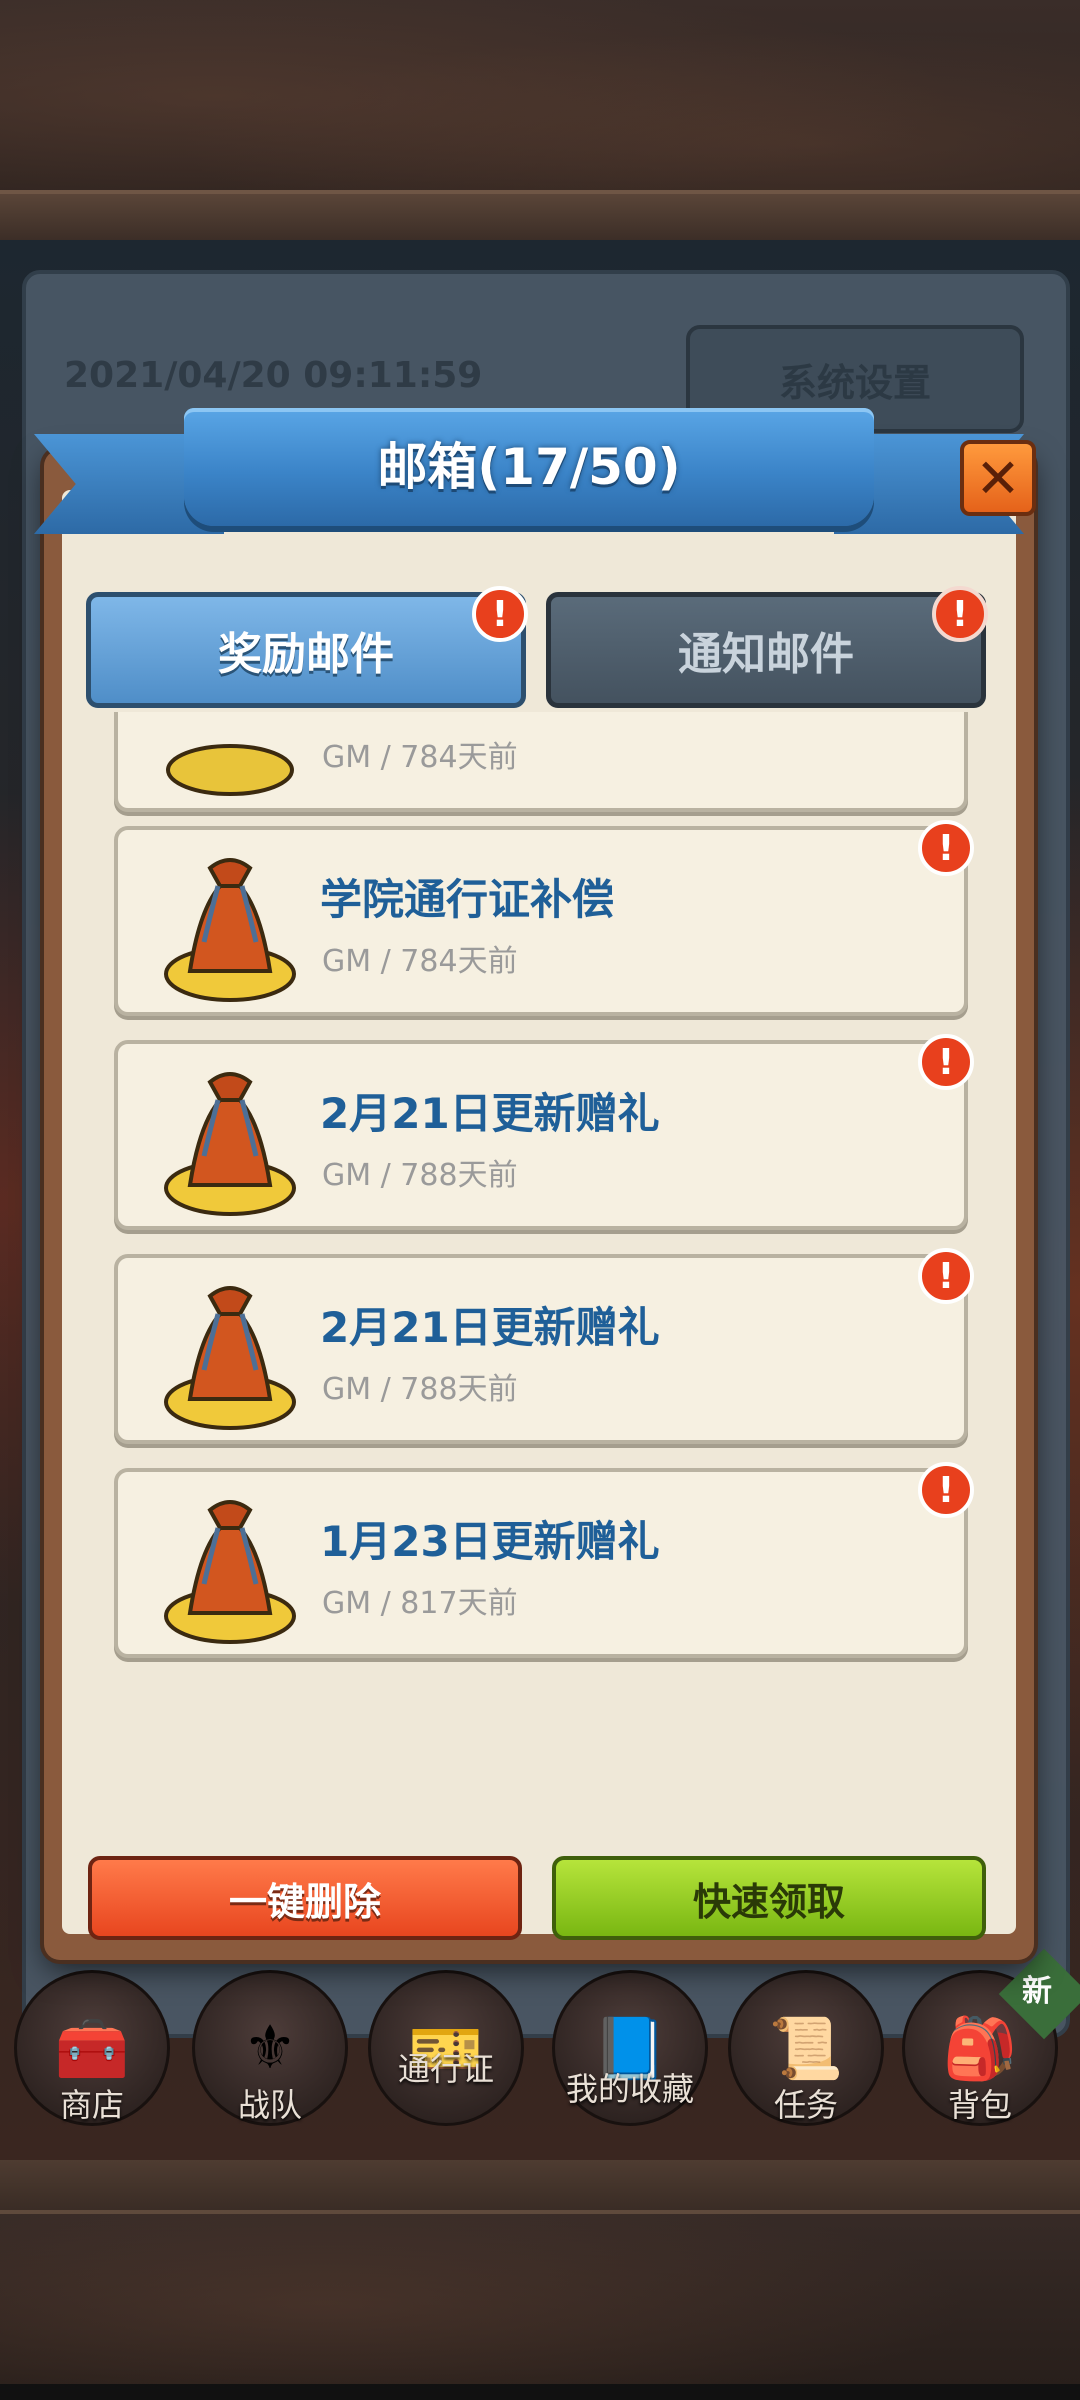 The height and width of the screenshot is (2400, 1080). Describe the element at coordinates (490, 1541) in the screenshot. I see `mail-title: 1月23日更新赠礼` at that location.